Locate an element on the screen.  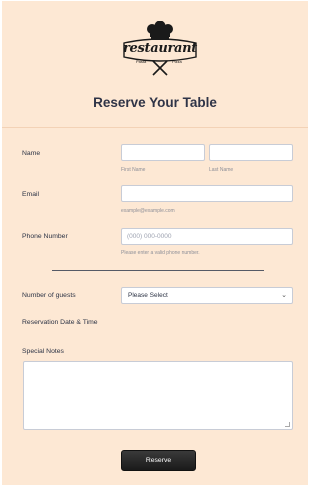
guests-select: Please Select ⌄ is located at coordinates (207, 295).